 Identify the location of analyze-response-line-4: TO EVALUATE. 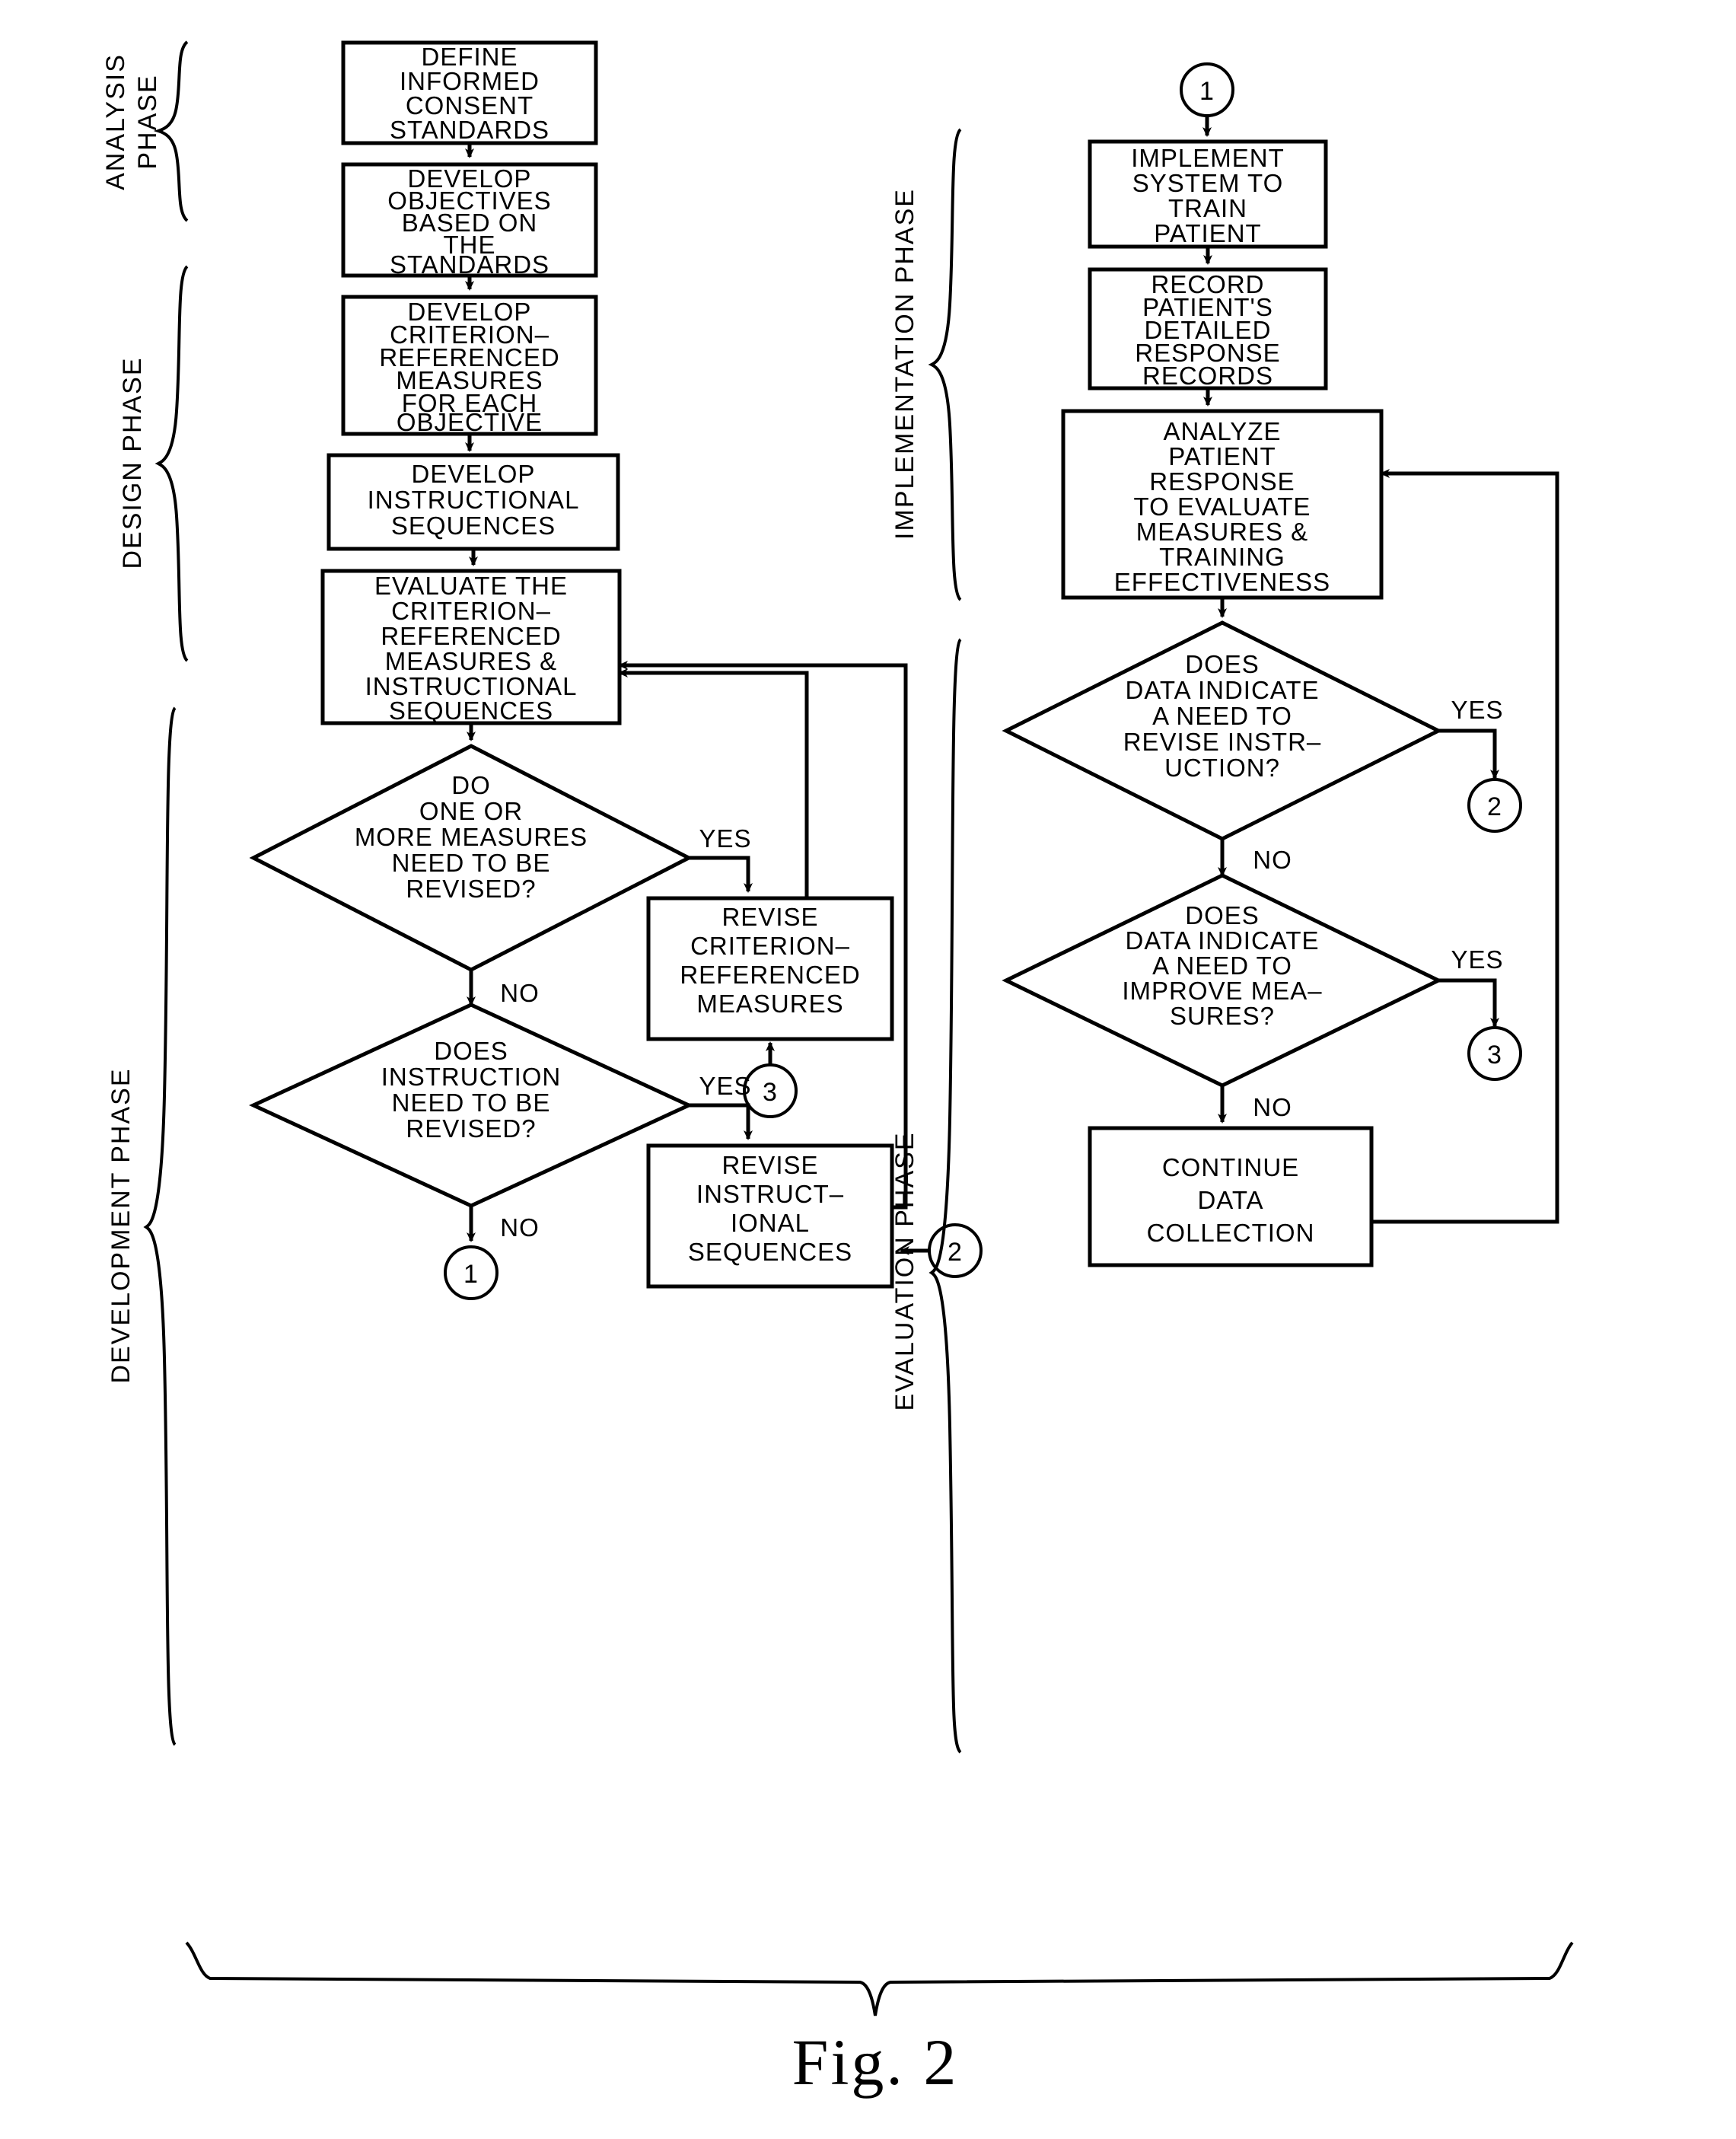
(1222, 507).